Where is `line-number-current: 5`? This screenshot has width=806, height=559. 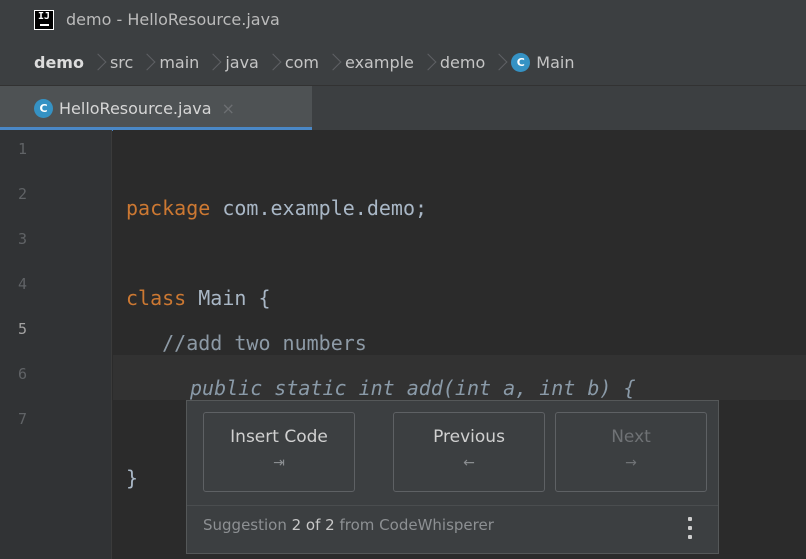 line-number-current: 5 is located at coordinates (23, 329).